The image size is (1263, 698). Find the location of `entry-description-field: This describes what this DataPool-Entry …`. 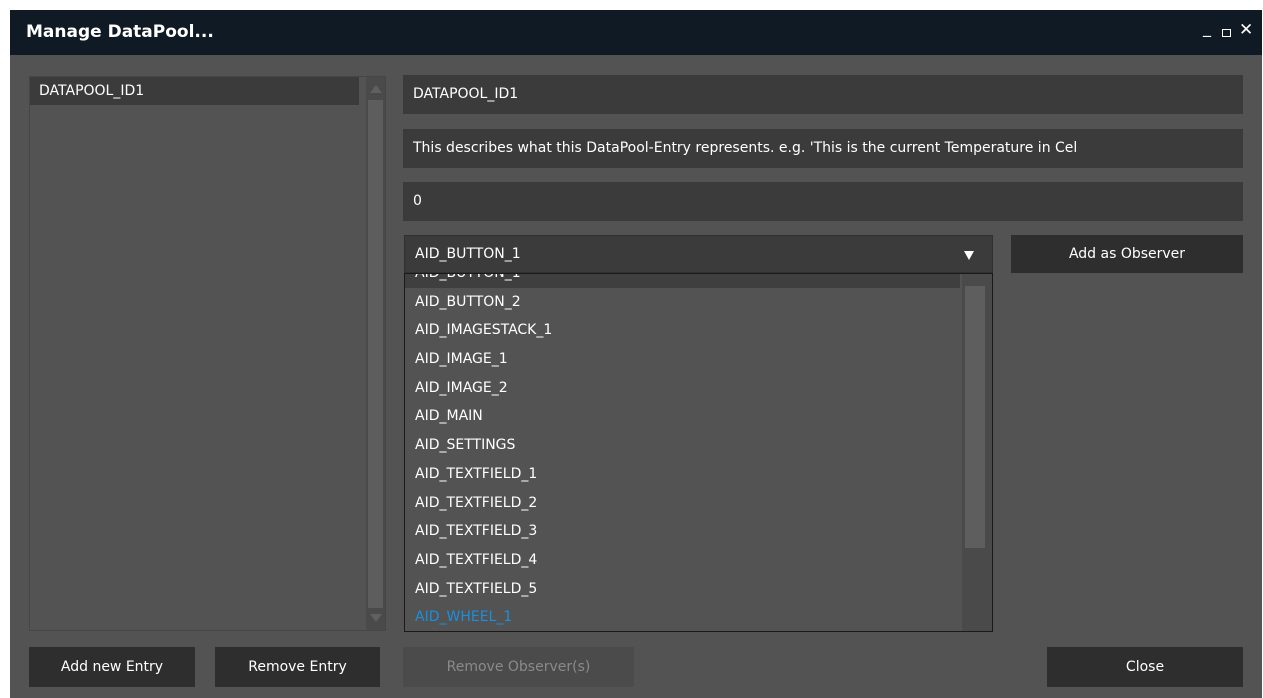

entry-description-field: This describes what this DataPool-Entry … is located at coordinates (823, 148).